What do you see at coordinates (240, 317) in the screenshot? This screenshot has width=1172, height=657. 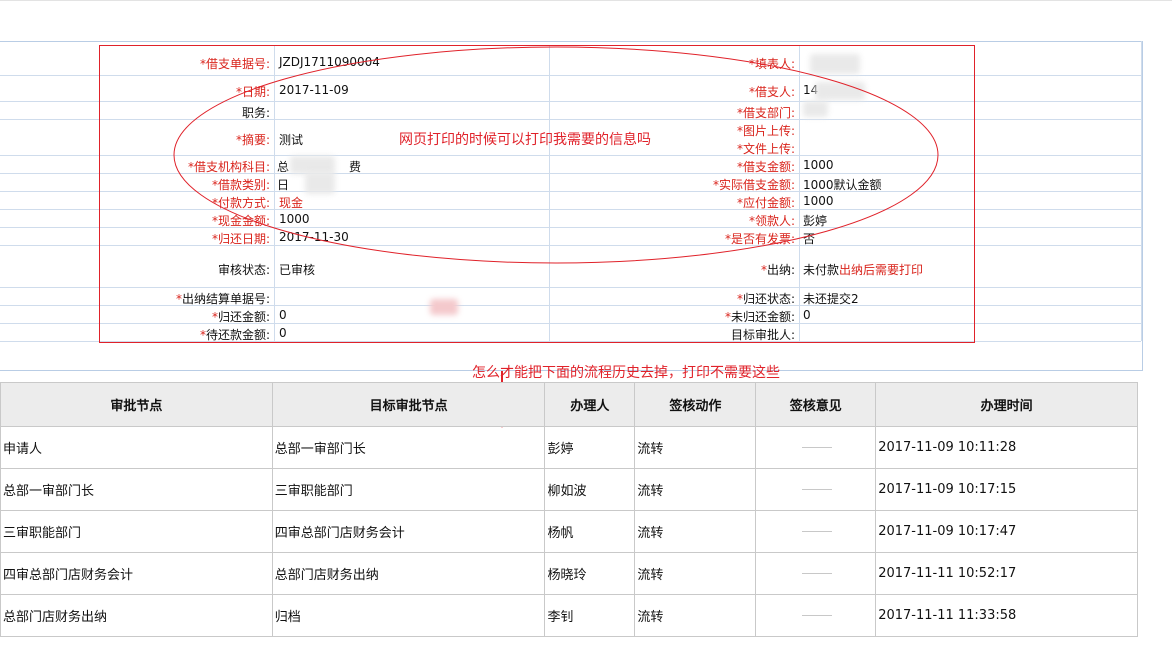 I see `label-returned-amount: *归还金额:` at bounding box center [240, 317].